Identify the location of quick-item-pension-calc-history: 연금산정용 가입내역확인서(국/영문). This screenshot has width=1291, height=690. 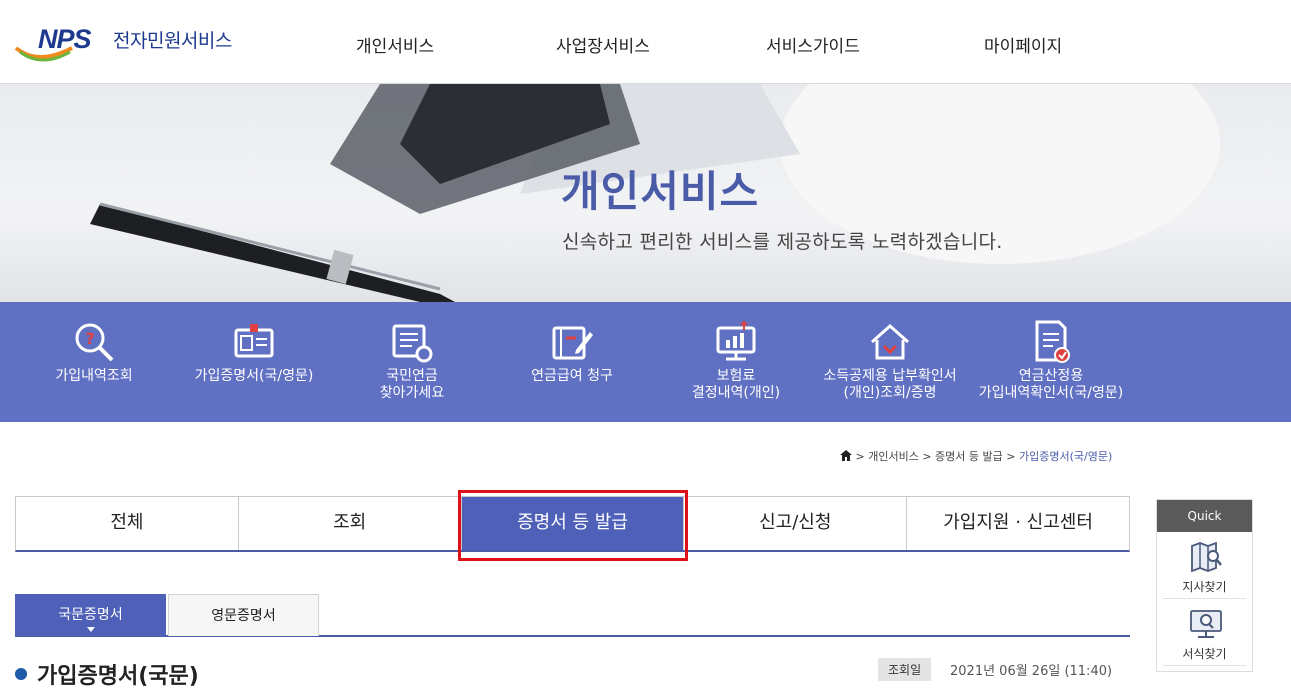
(1051, 362).